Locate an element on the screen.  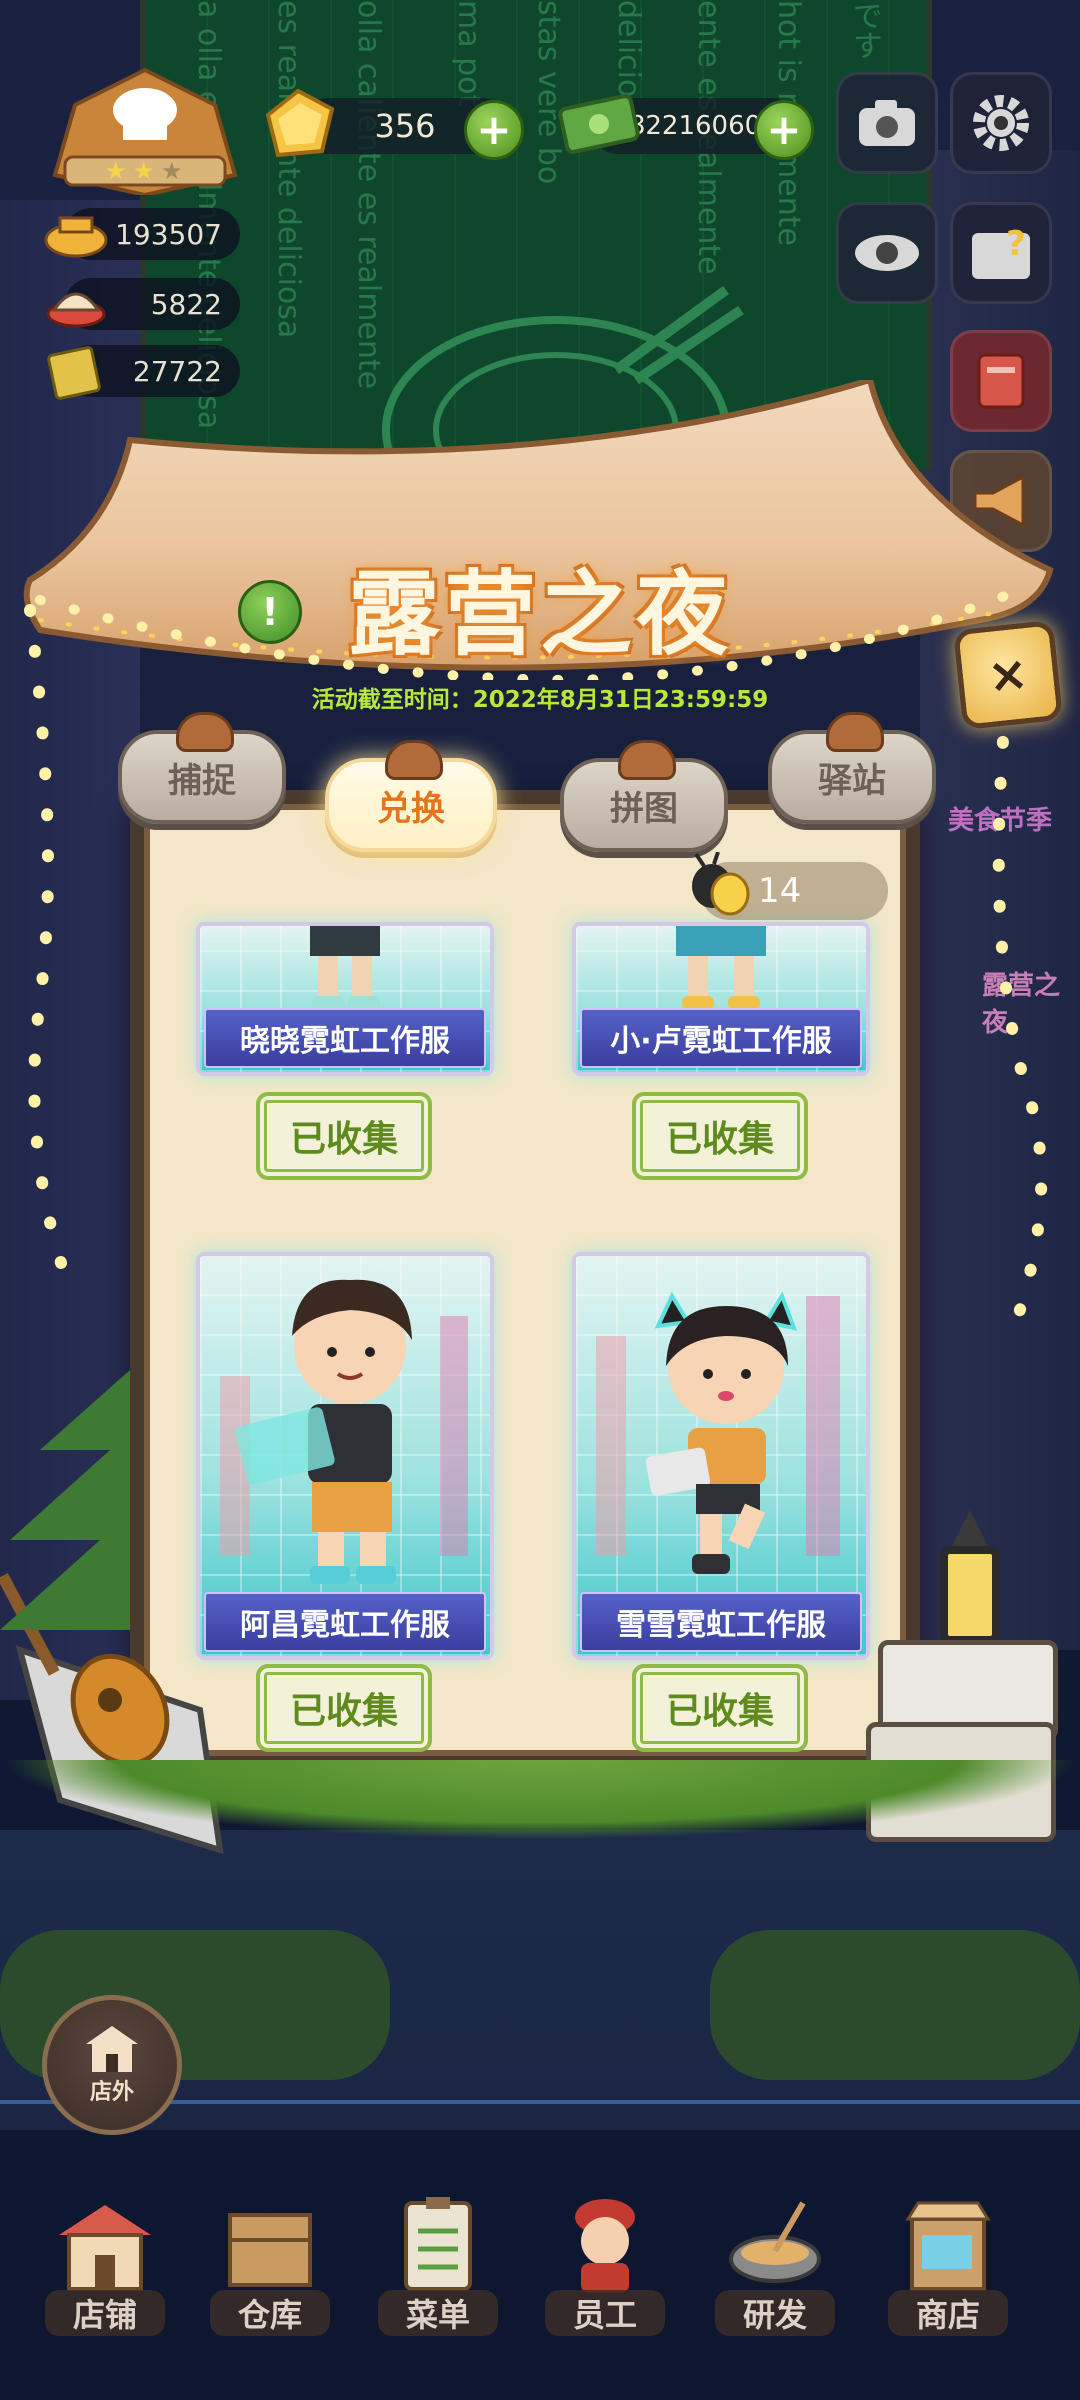
firefly-icon is located at coordinates (721, 884).